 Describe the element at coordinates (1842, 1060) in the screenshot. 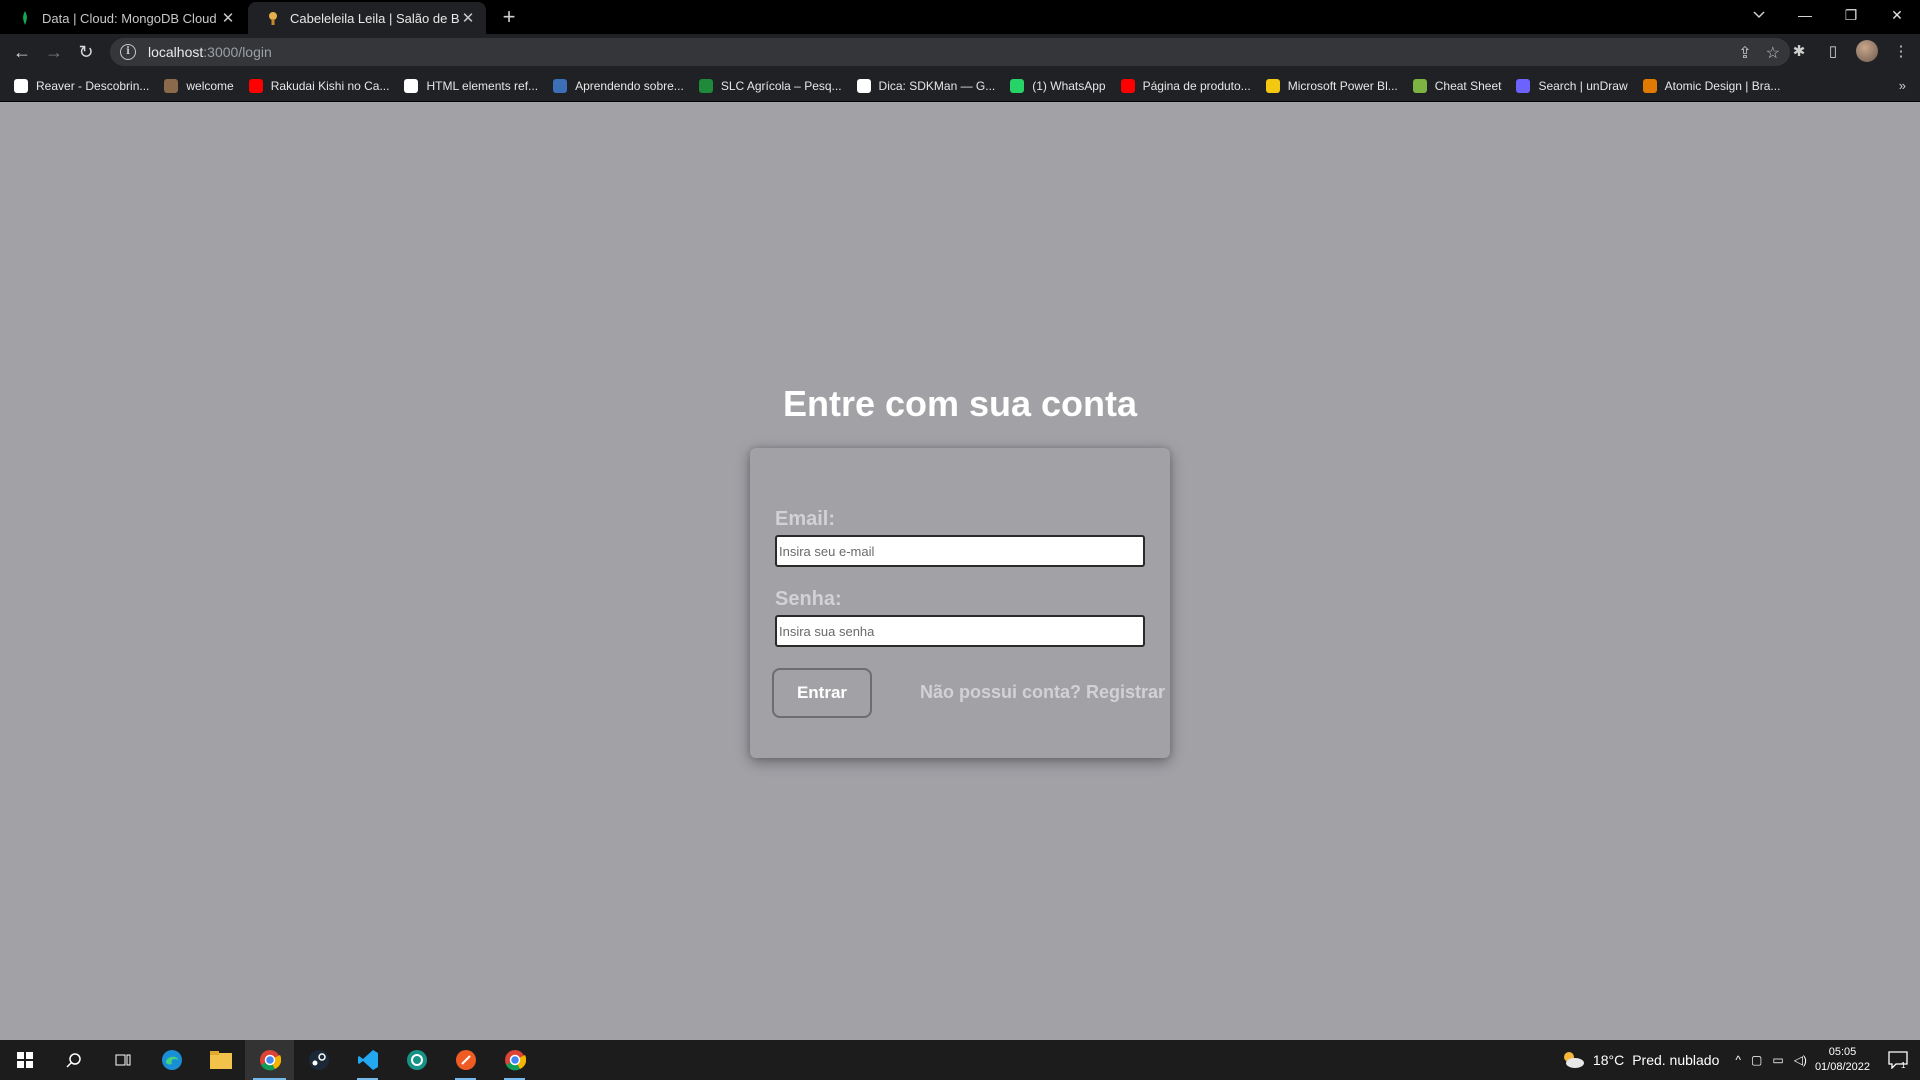

I see `system-clock: 05:05 01/08/2022` at that location.